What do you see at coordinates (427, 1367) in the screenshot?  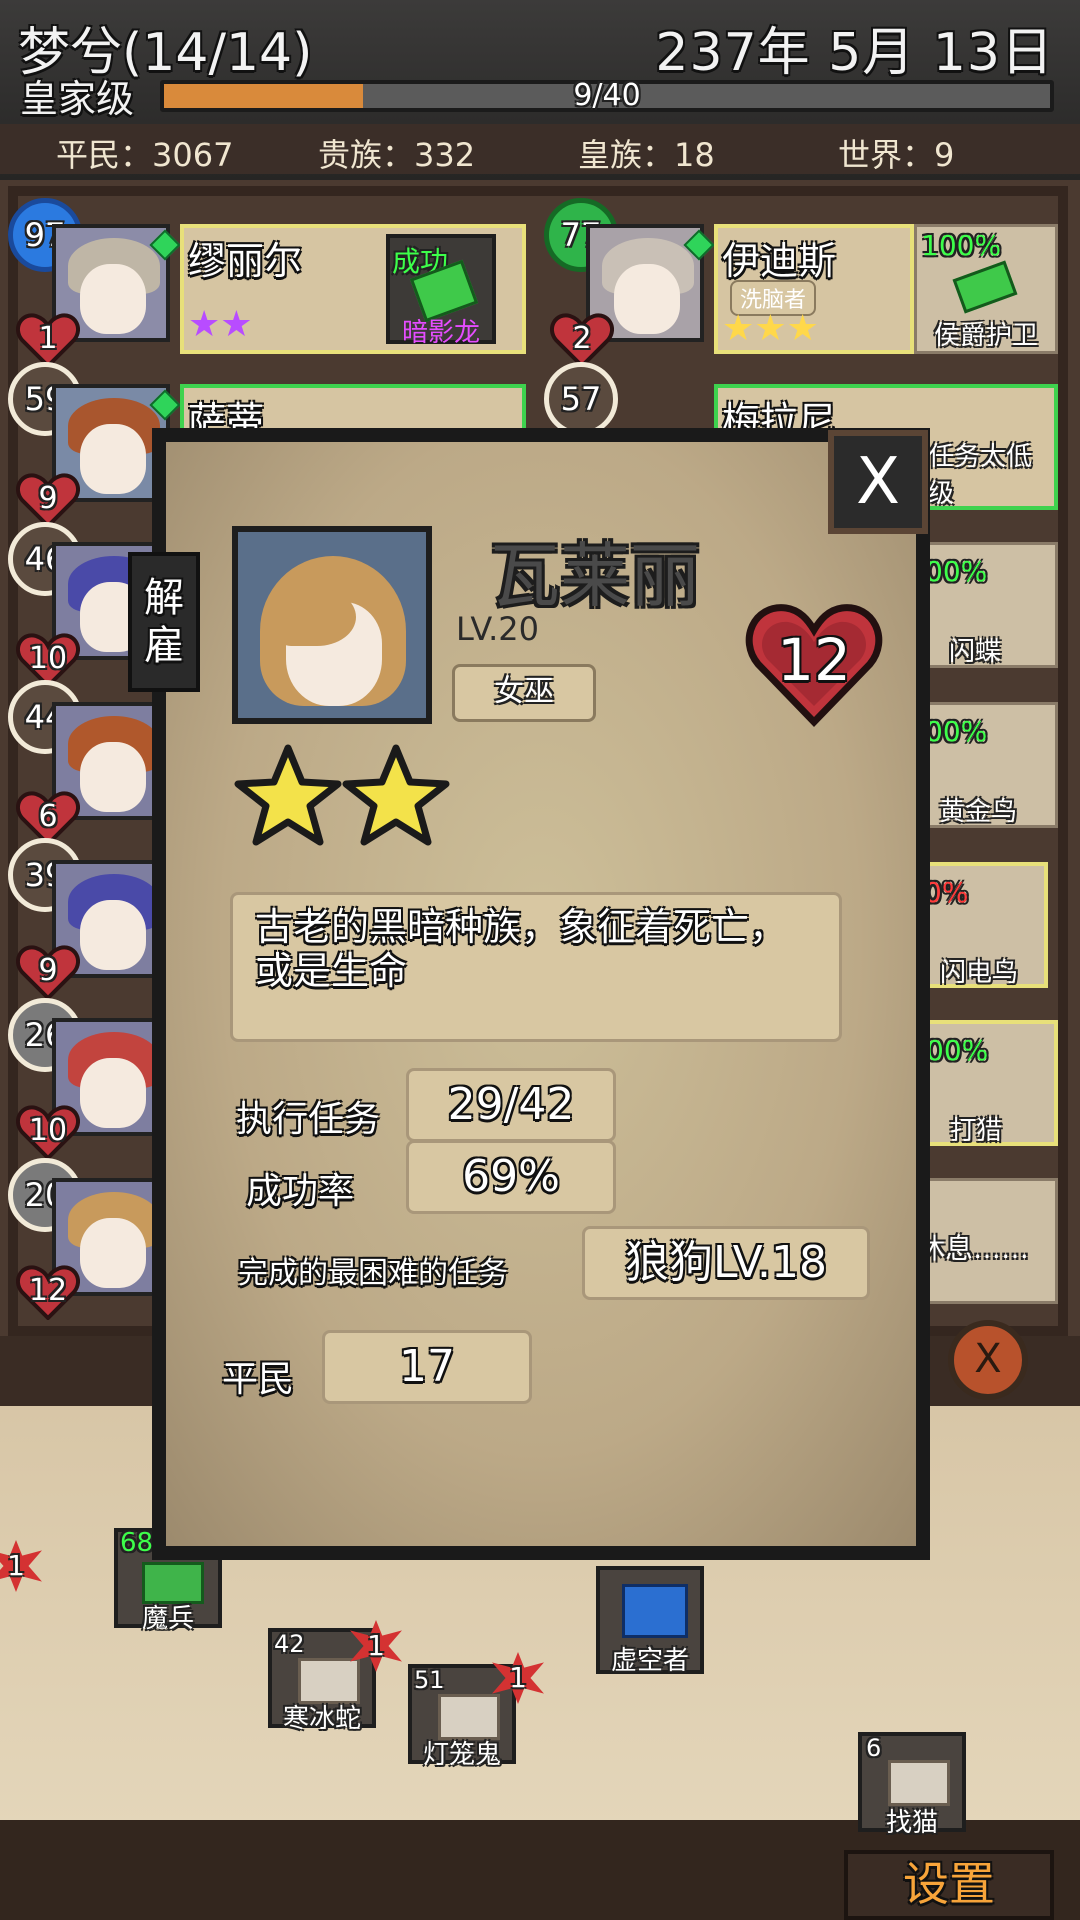 I see `class-rank-value: 17` at bounding box center [427, 1367].